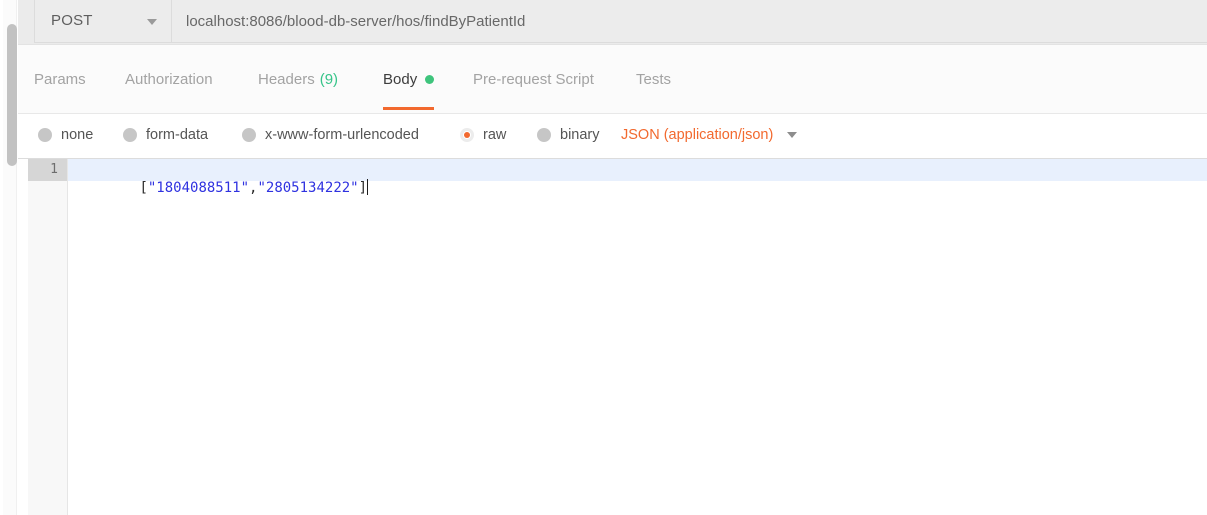 The image size is (1207, 515). I want to click on editor-code-line: ["1804088511","2805134222"], so click(220, 188).